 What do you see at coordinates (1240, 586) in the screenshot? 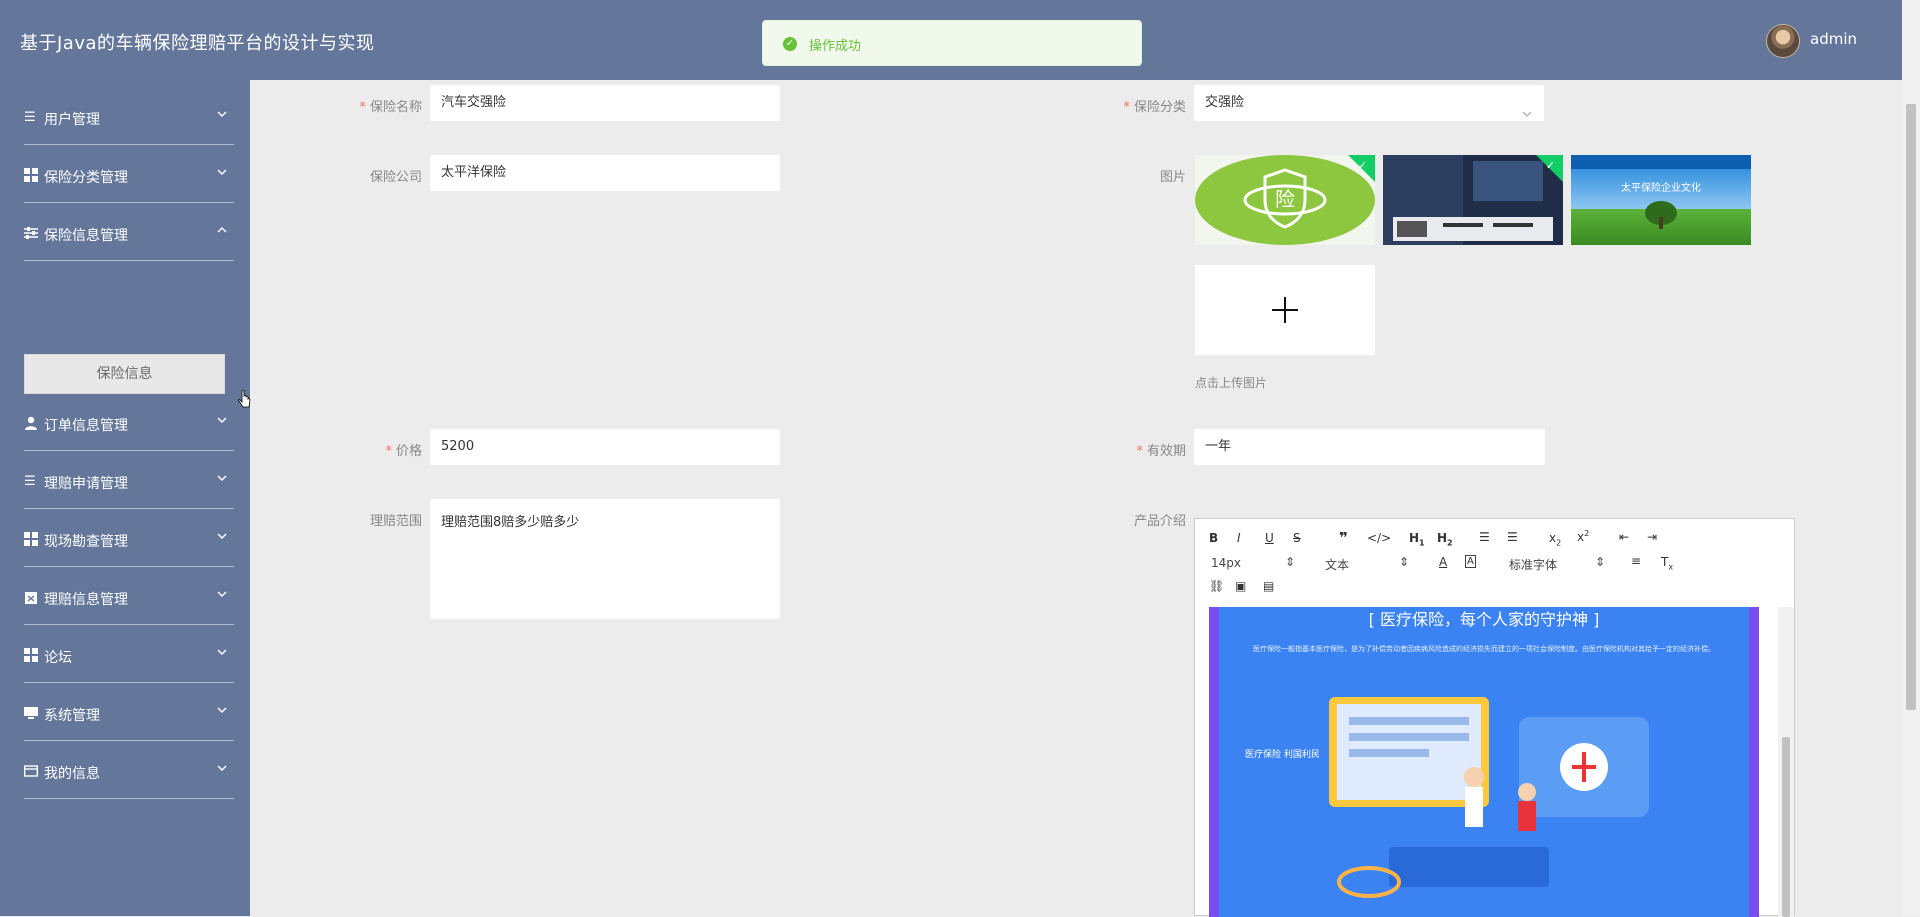
I see `image-icon: ▣` at bounding box center [1240, 586].